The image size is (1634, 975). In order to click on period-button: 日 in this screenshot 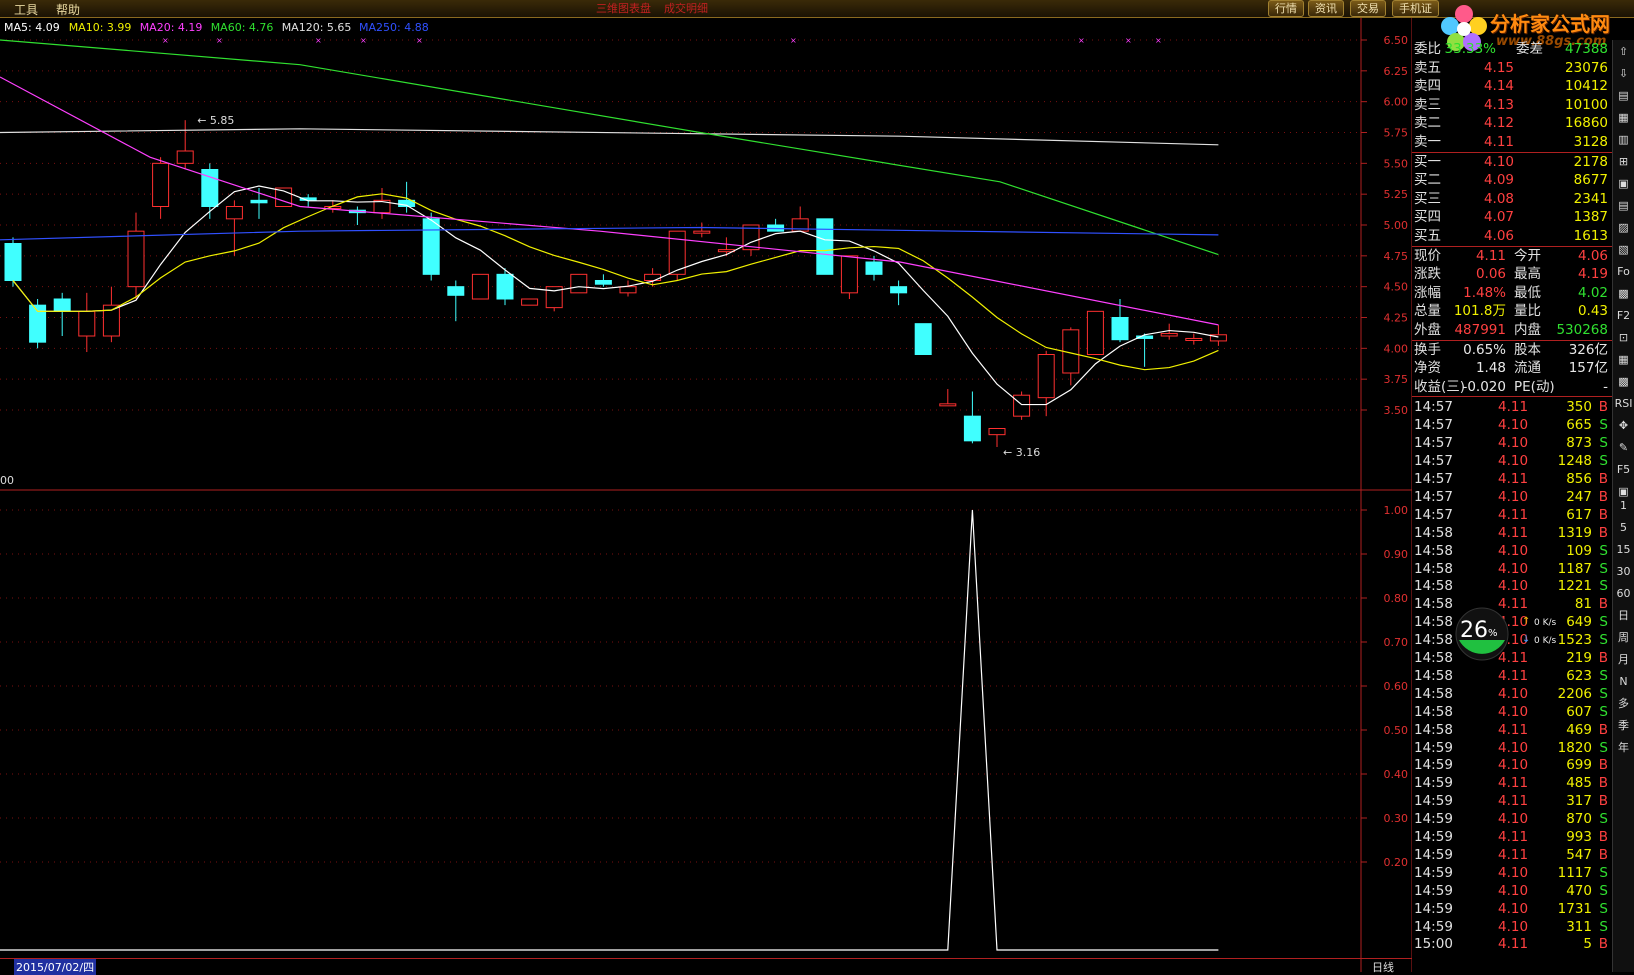, I will do `click(1623, 615)`.